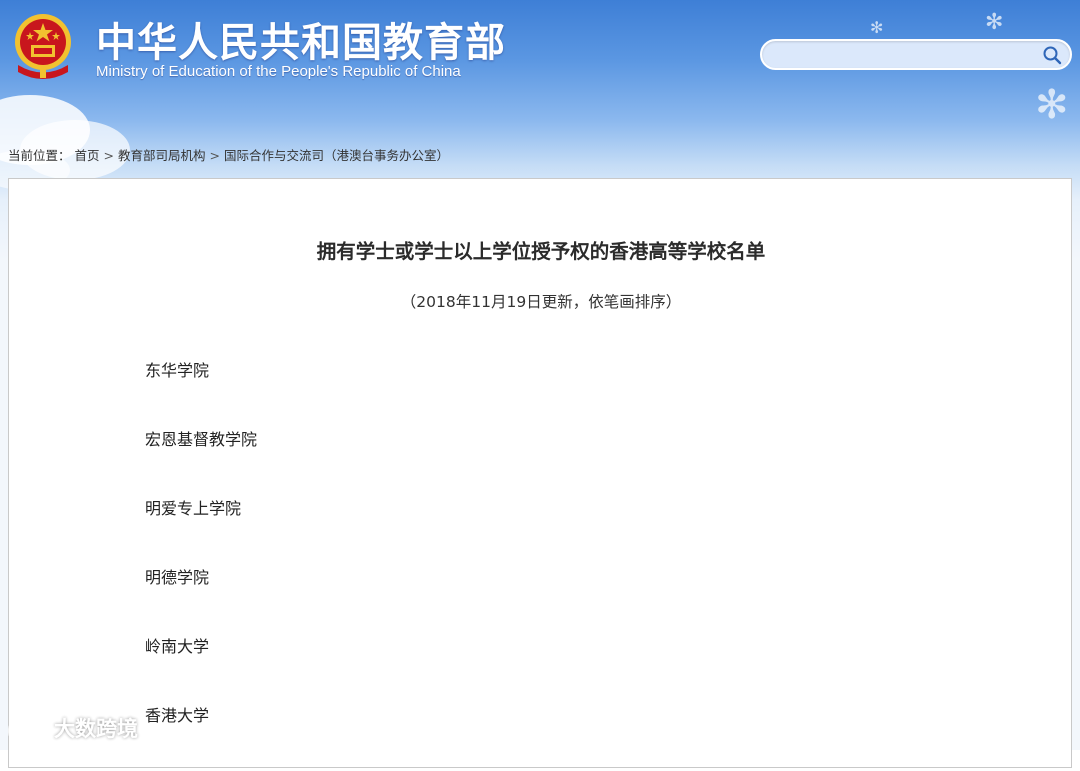  I want to click on watermark: 大数跨境, so click(71, 728).